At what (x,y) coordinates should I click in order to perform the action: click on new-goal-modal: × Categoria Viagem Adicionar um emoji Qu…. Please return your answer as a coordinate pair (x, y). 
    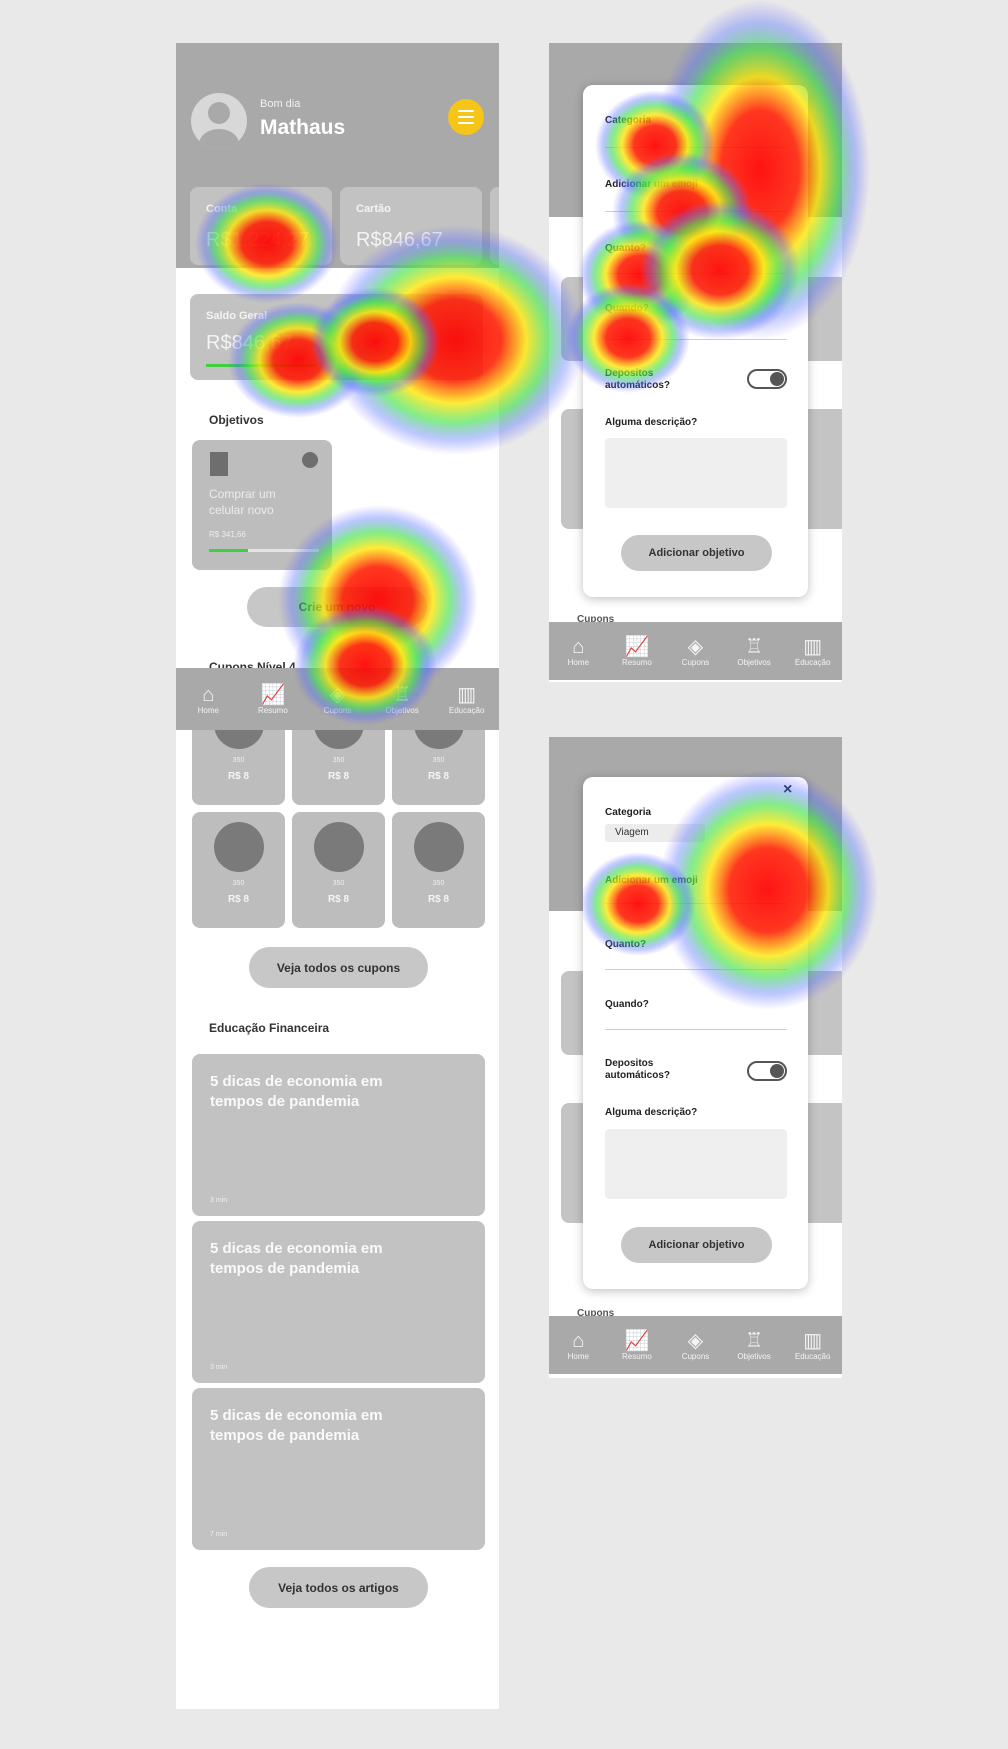
    Looking at the image, I should click on (695, 1033).